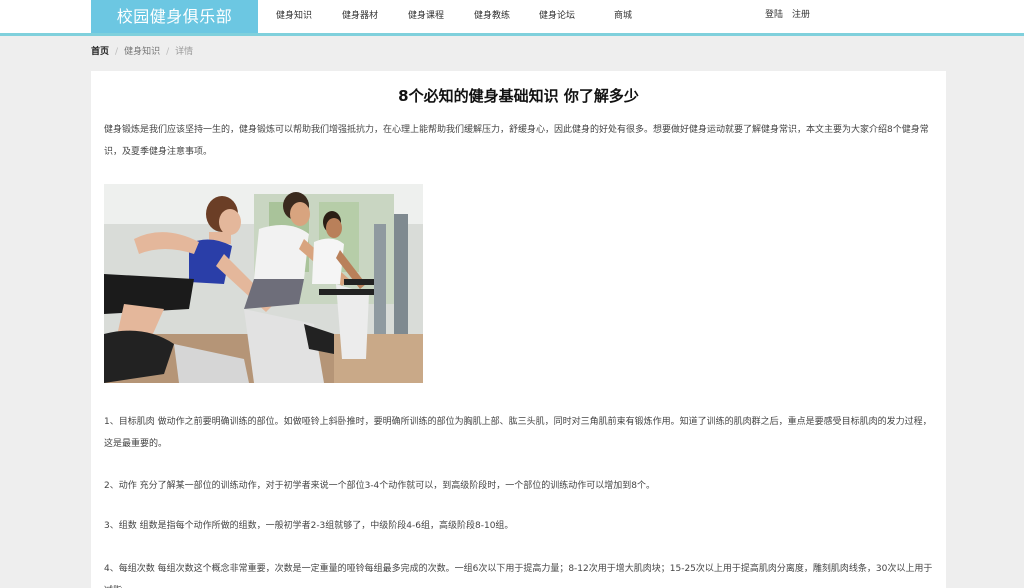 The width and height of the screenshot is (1024, 588). I want to click on breadcrumb-home: 首页, so click(100, 52).